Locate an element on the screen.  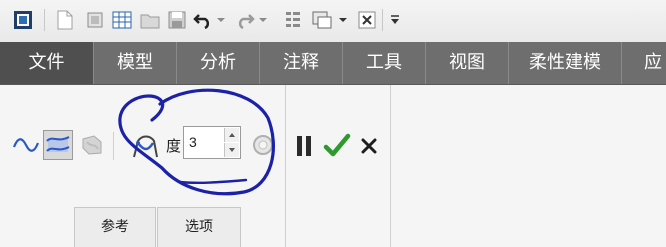
open-folder-icon is located at coordinates (150, 20).